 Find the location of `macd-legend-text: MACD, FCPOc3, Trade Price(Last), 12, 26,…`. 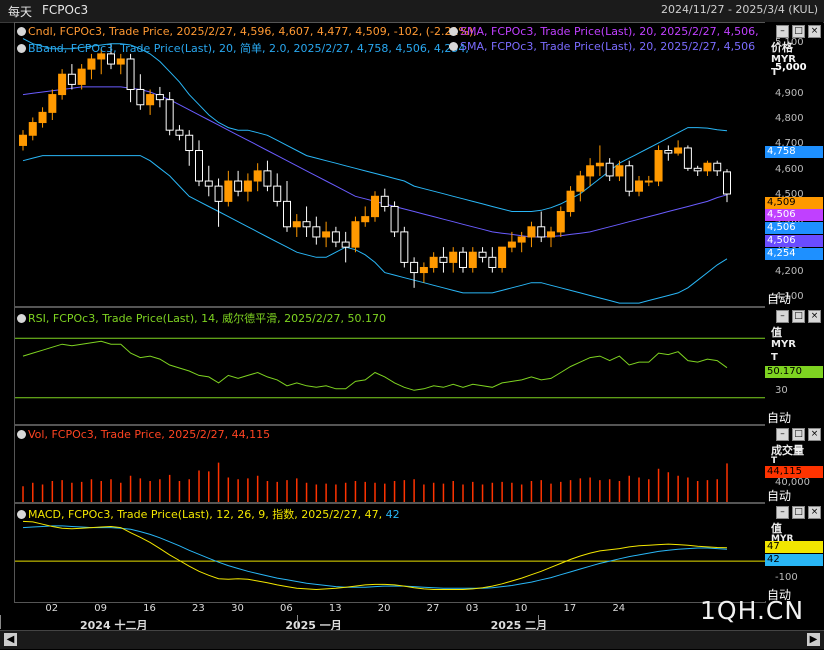

macd-legend-text: MACD, FCPOc3, Trade Price(Last), 12, 26,… is located at coordinates (207, 514).